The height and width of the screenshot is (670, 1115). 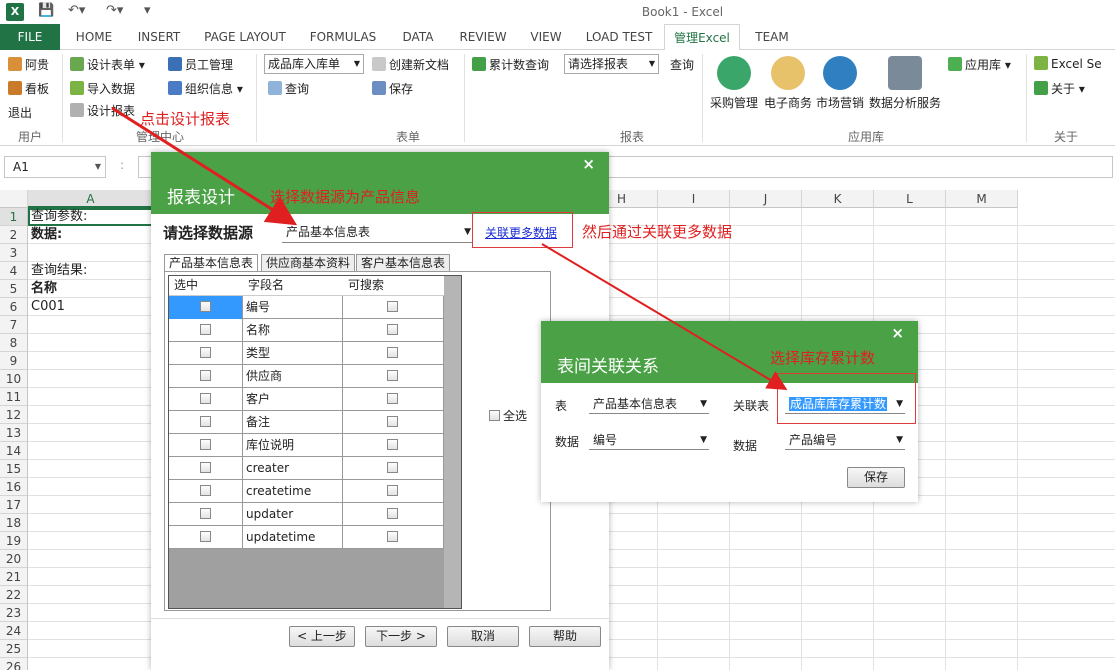 What do you see at coordinates (734, 83) in the screenshot?
I see `purchase-management-button: 采购管理` at bounding box center [734, 83].